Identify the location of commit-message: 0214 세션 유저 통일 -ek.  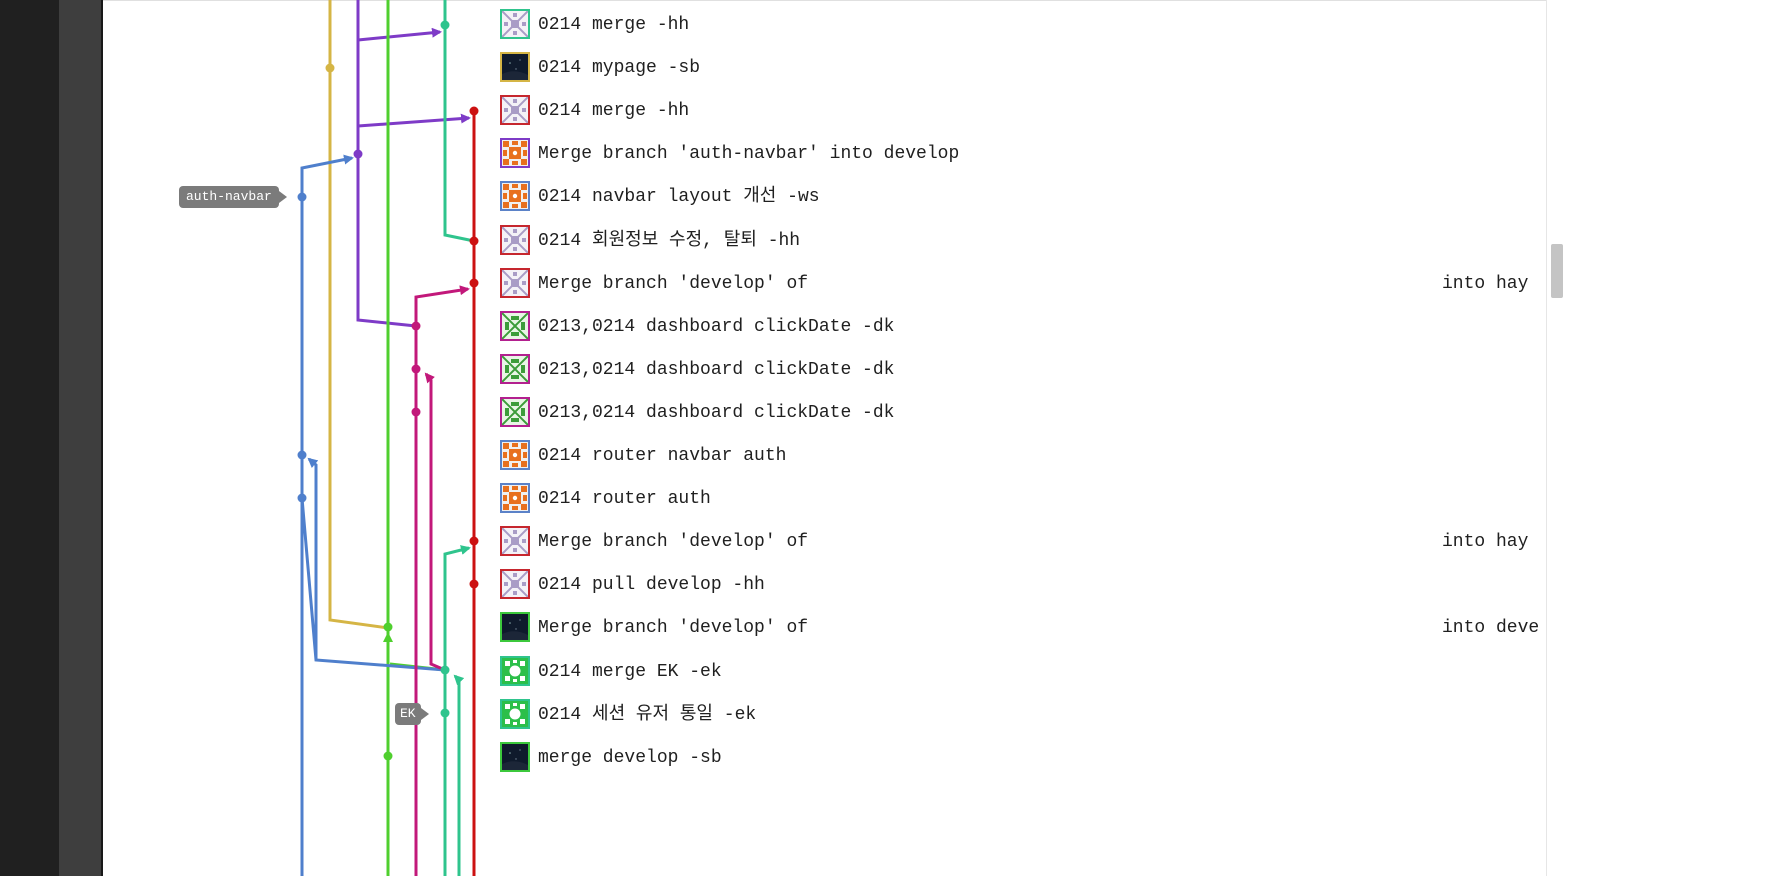
(647, 714).